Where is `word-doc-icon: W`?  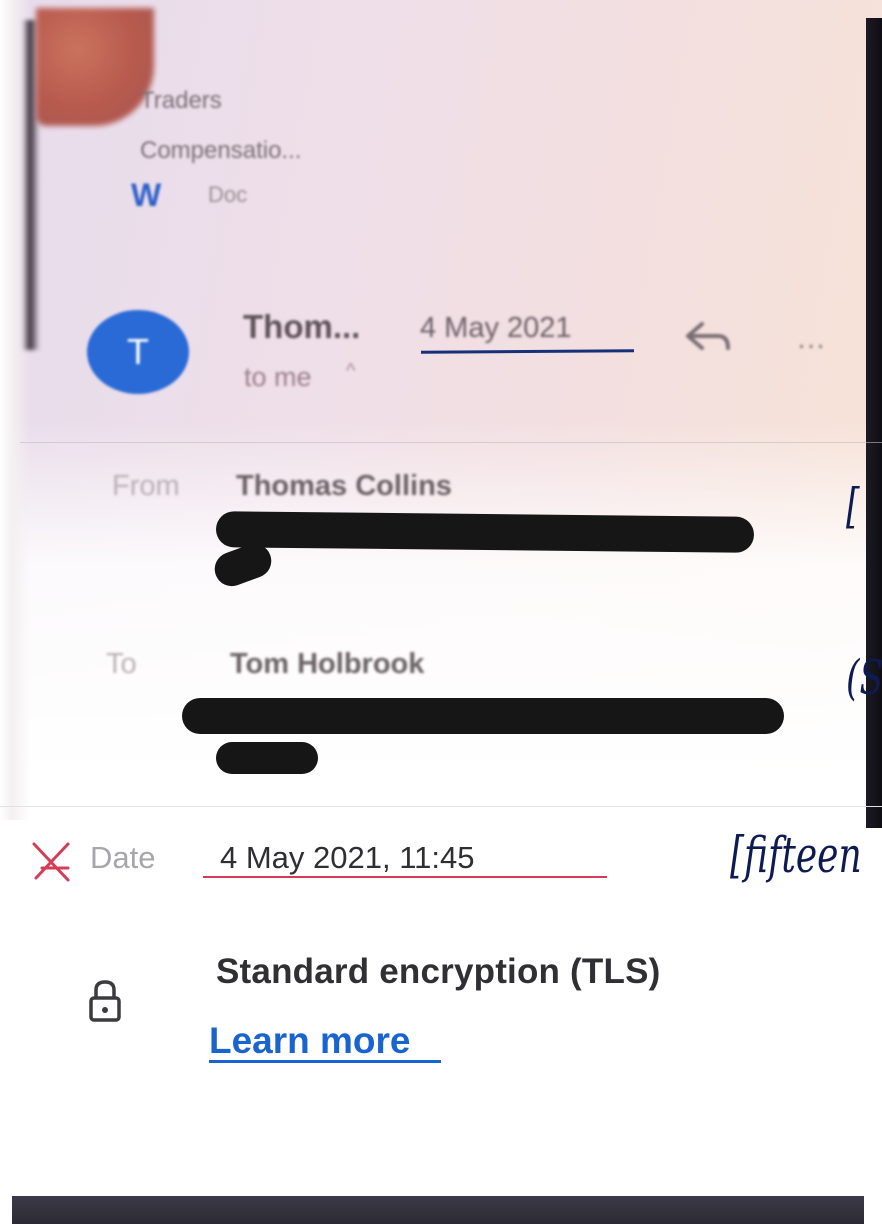 word-doc-icon: W is located at coordinates (146, 195).